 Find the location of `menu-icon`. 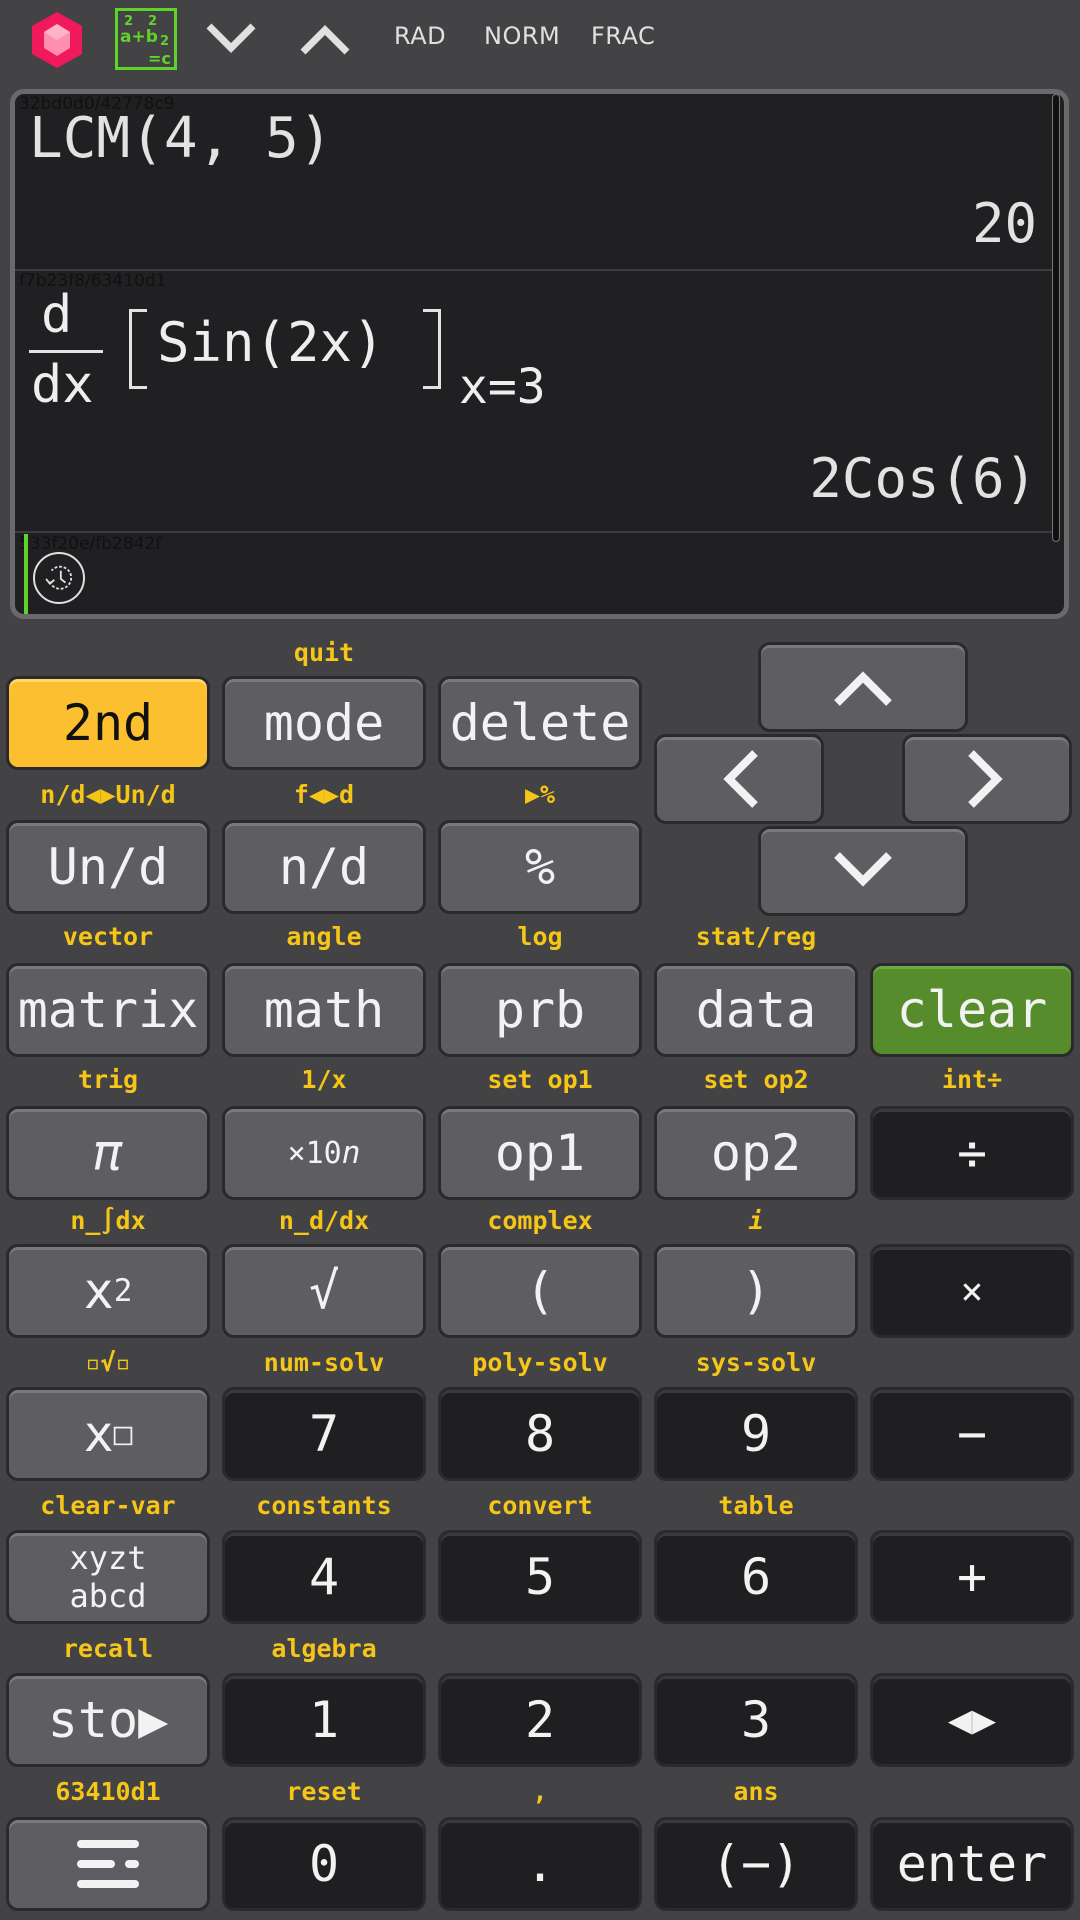

menu-icon is located at coordinates (108, 1864).